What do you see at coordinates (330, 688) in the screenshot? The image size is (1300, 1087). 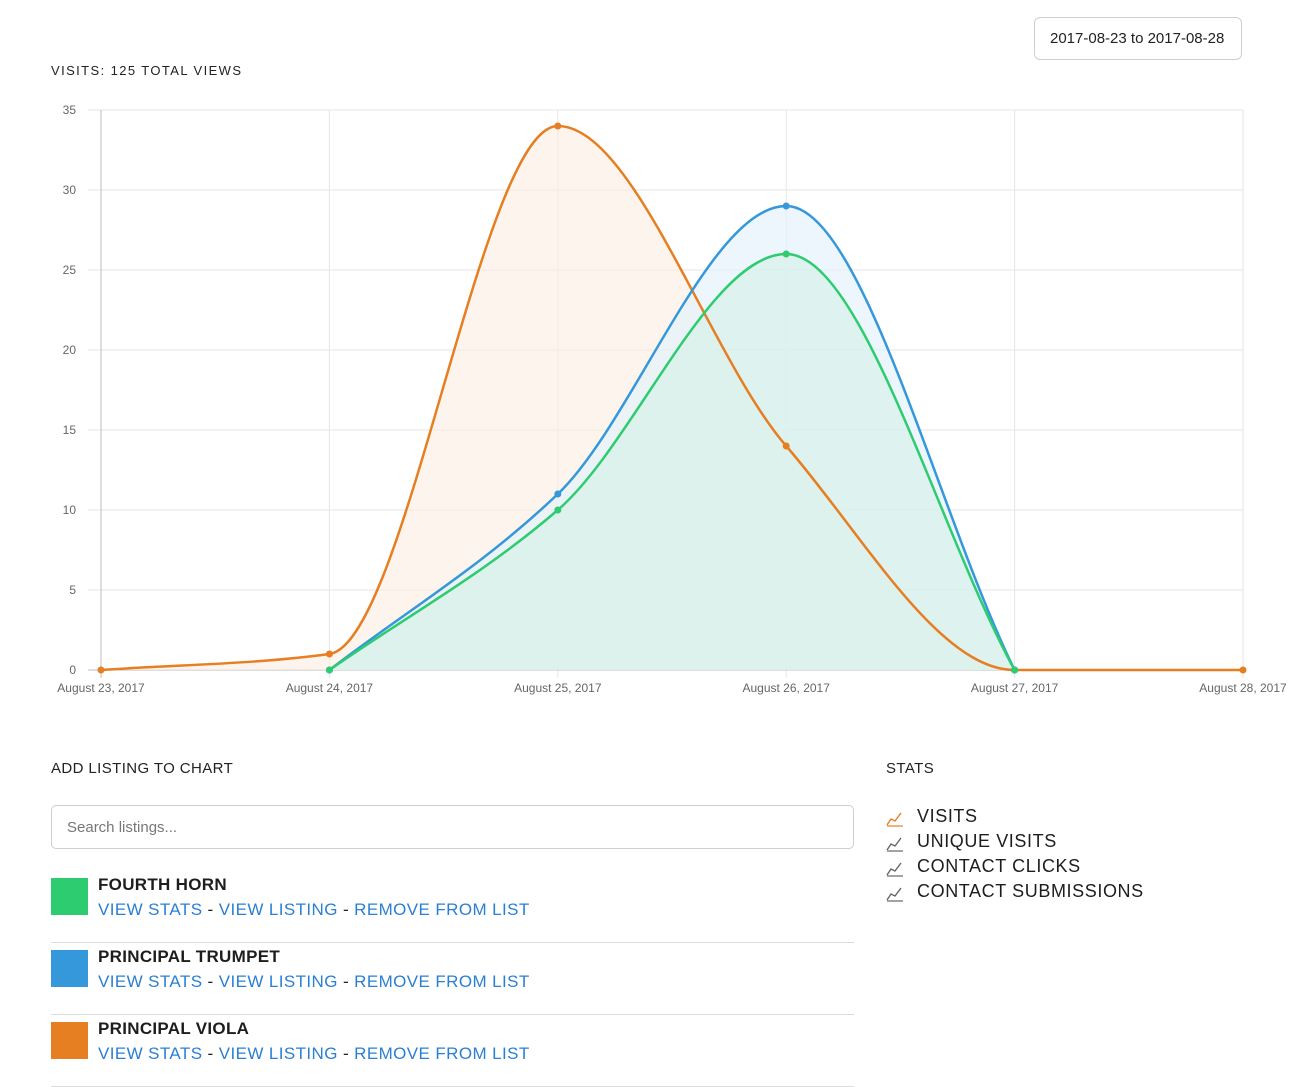 I see `x-tick-label: August 24, 2017` at bounding box center [330, 688].